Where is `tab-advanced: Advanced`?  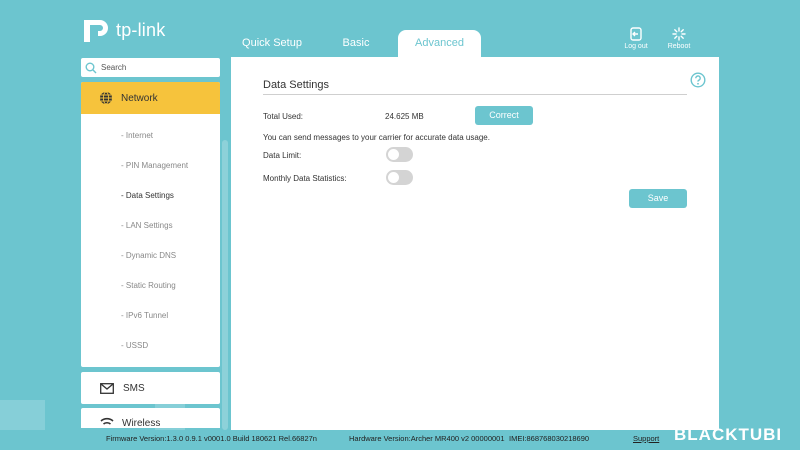
tab-advanced: Advanced is located at coordinates (439, 43).